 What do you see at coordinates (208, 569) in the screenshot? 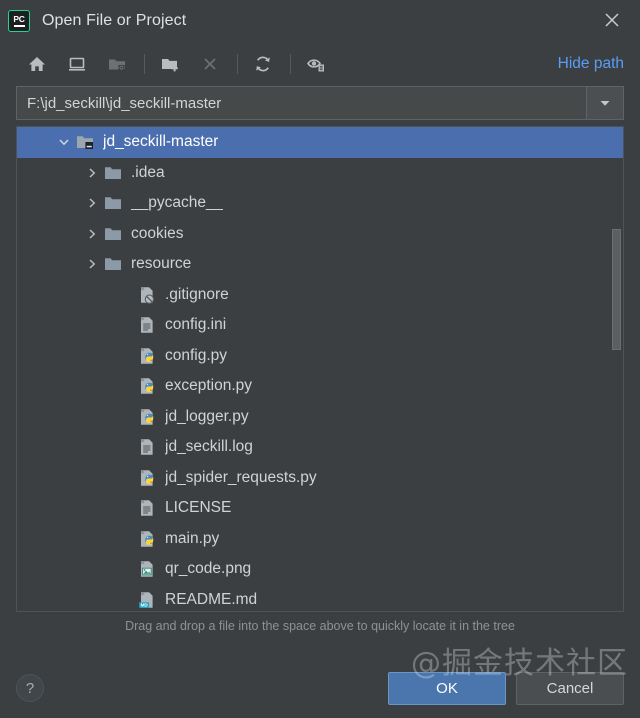
I see `tree-row-label: qr_code.png` at bounding box center [208, 569].